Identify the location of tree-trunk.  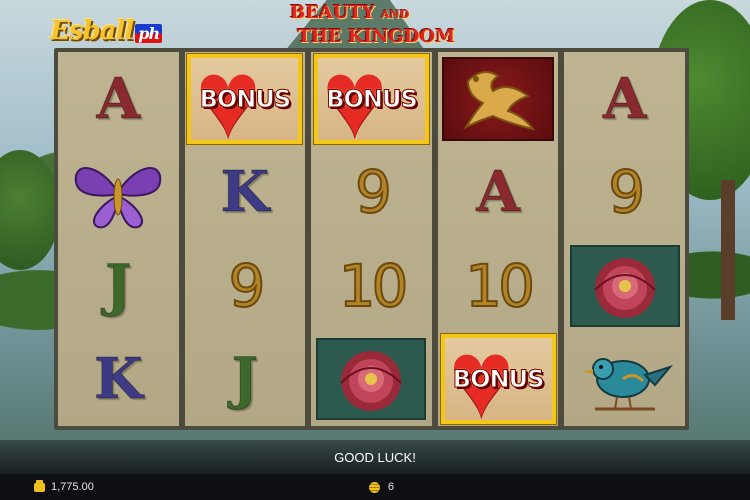
(728, 250).